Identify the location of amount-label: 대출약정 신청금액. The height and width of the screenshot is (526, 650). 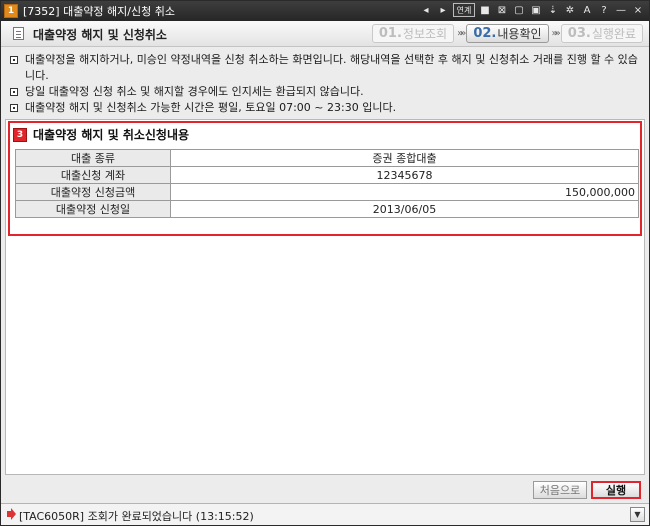
(93, 192).